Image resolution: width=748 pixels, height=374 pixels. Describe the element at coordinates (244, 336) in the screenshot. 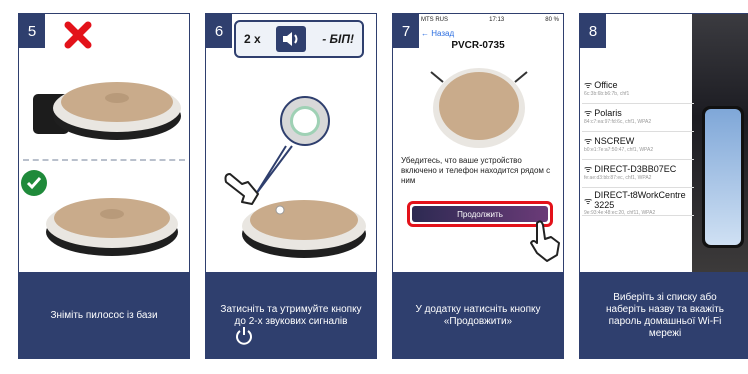

I see `power-icon` at that location.